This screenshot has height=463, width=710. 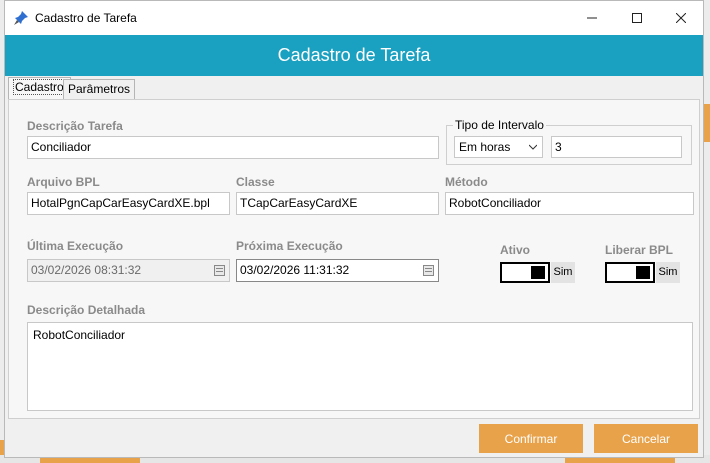 What do you see at coordinates (707, 231) in the screenshot?
I see `background-app-edge-right` at bounding box center [707, 231].